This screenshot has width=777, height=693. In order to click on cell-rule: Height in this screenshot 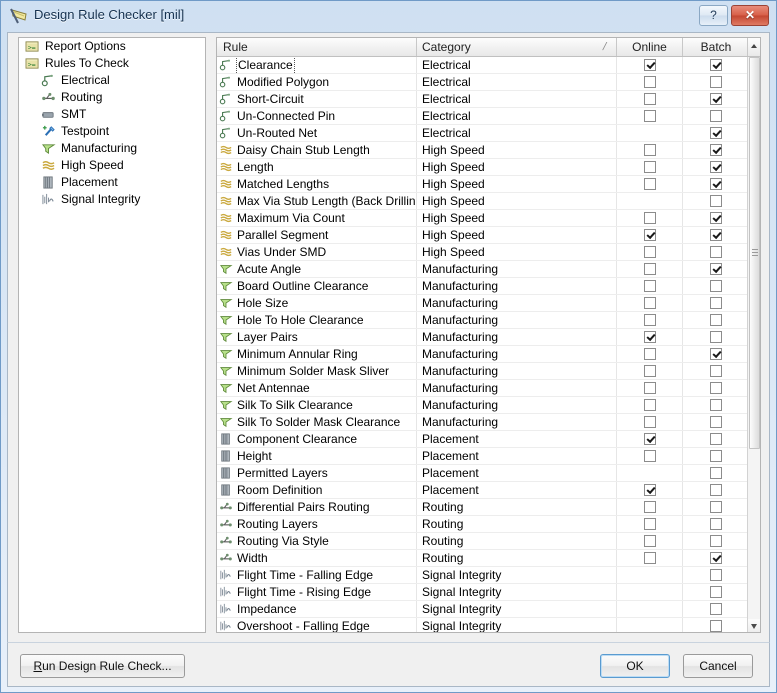, I will do `click(317, 456)`.